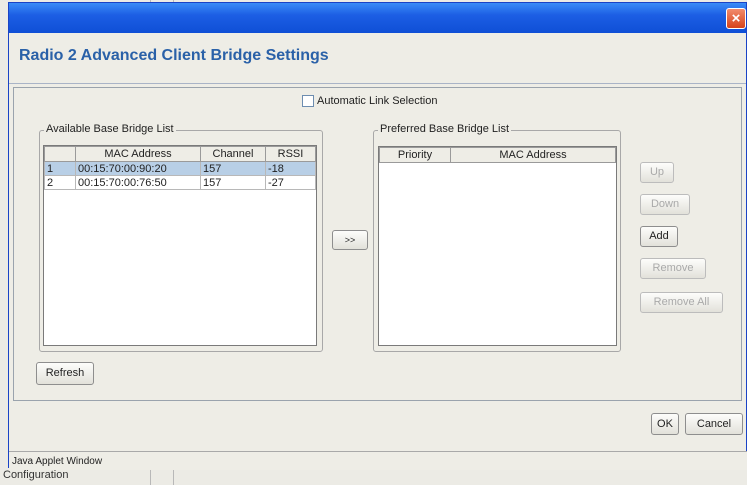 Image resolution: width=747 pixels, height=485 pixels. What do you see at coordinates (665, 424) in the screenshot?
I see `ok-button: OK` at bounding box center [665, 424].